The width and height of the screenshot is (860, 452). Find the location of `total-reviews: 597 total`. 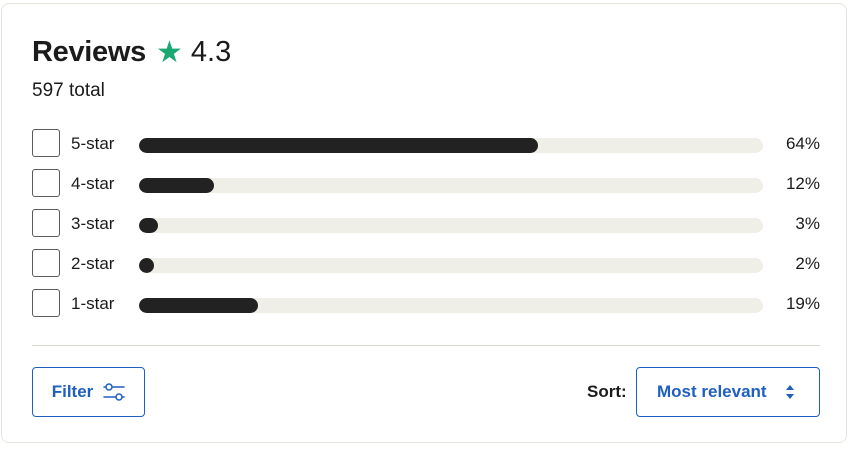

total-reviews: 597 total is located at coordinates (68, 90).